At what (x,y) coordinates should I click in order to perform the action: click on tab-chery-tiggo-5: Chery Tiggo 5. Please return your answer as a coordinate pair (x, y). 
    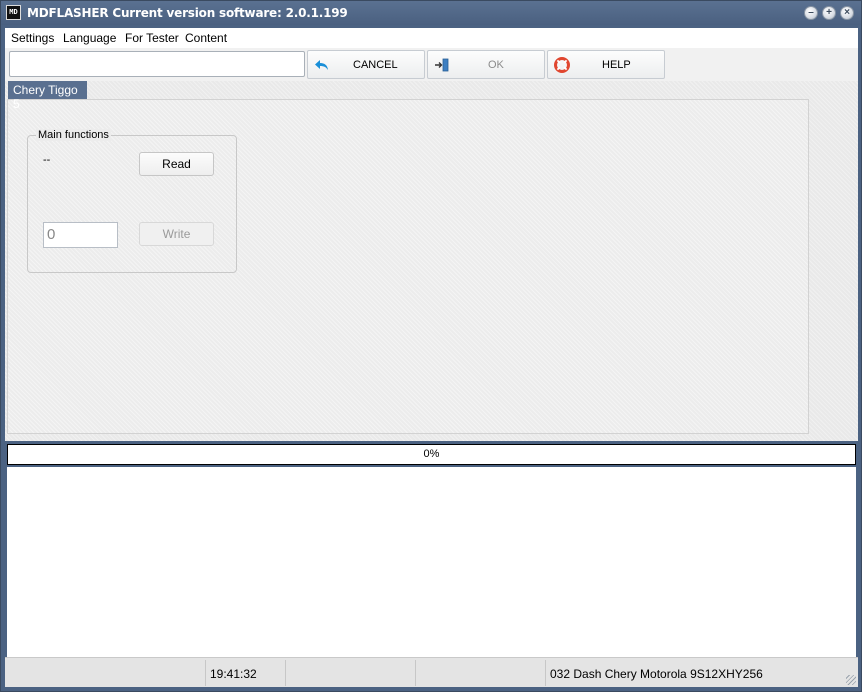
    Looking at the image, I should click on (47, 96).